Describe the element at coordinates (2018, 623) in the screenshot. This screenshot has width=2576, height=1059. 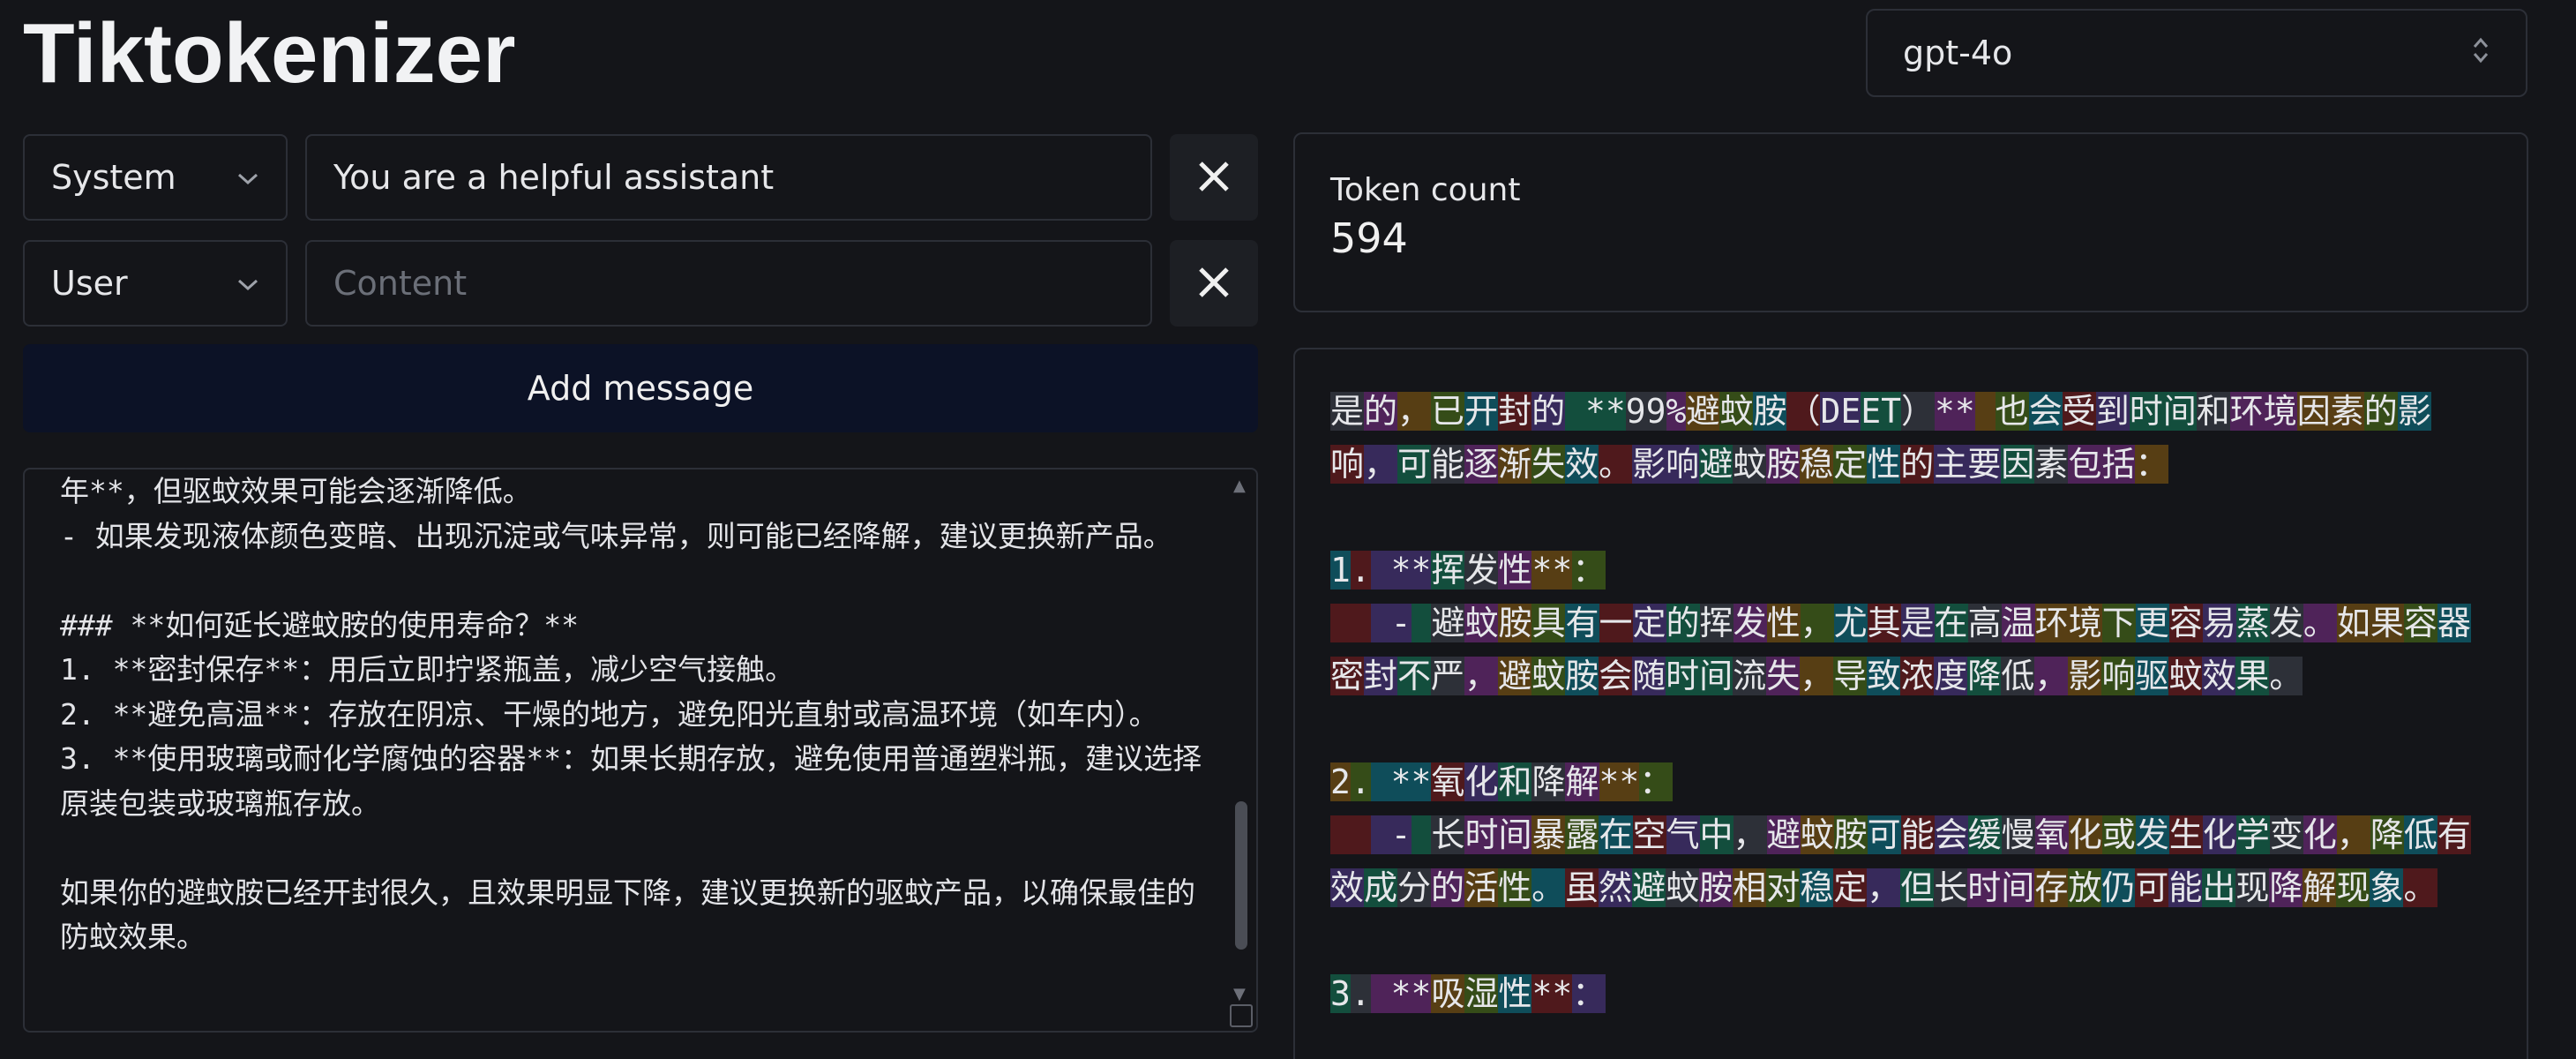
I see `token: 温` at that location.